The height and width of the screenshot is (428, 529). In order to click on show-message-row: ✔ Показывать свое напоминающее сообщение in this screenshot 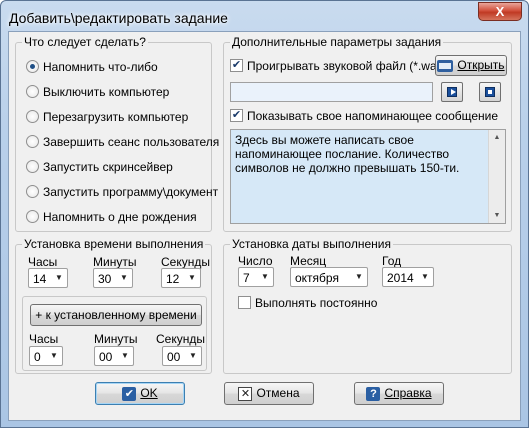, I will do `click(364, 115)`.